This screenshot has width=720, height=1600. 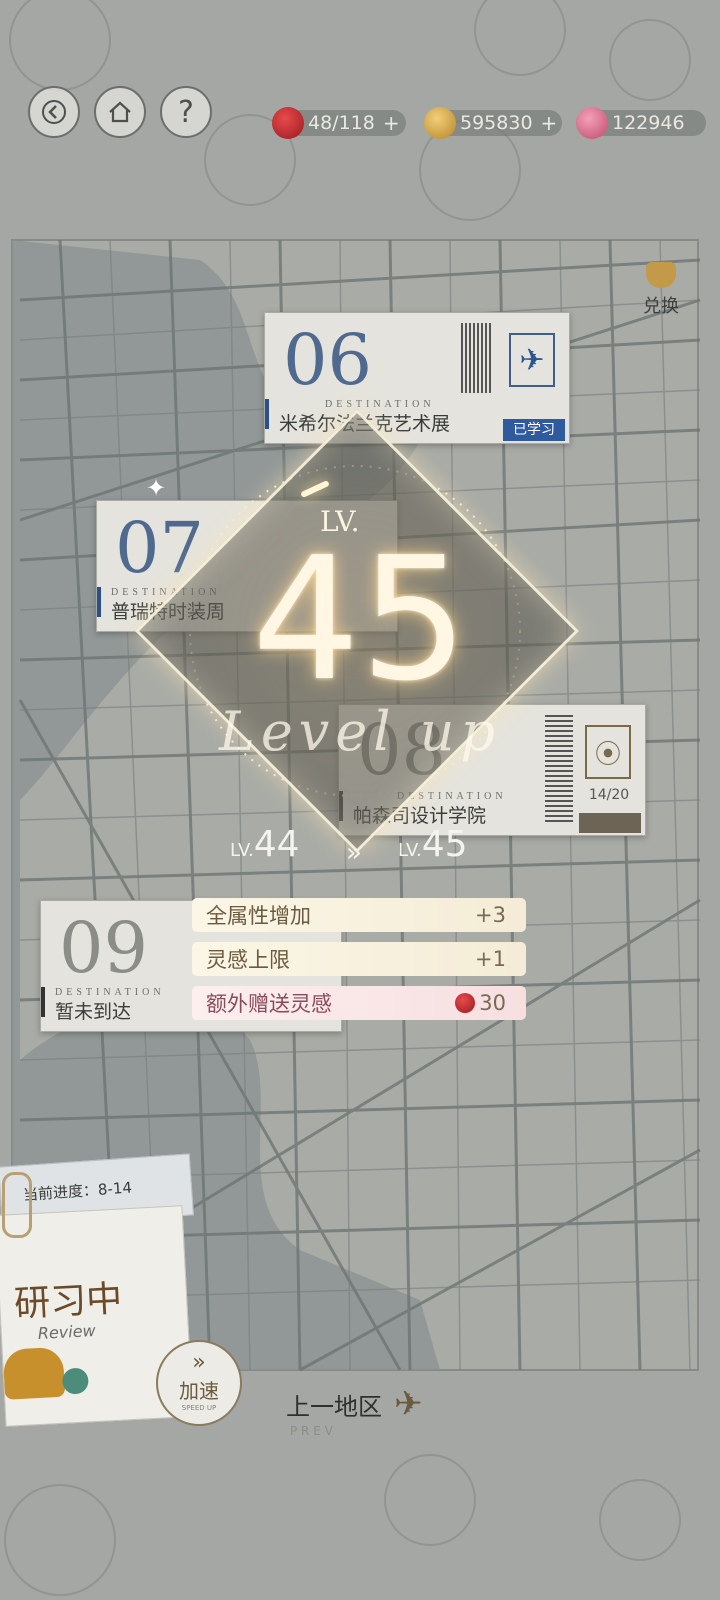 I want to click on prev-region-sub: P R E V, so click(x=311, y=1431).